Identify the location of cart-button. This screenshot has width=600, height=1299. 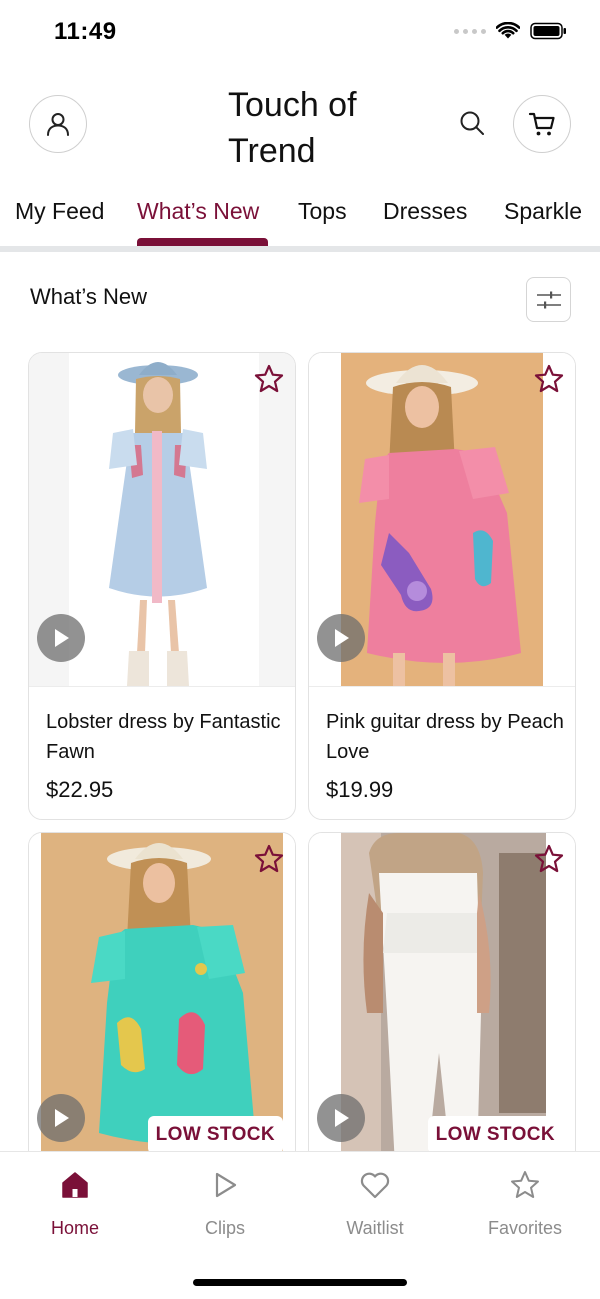
(542, 124).